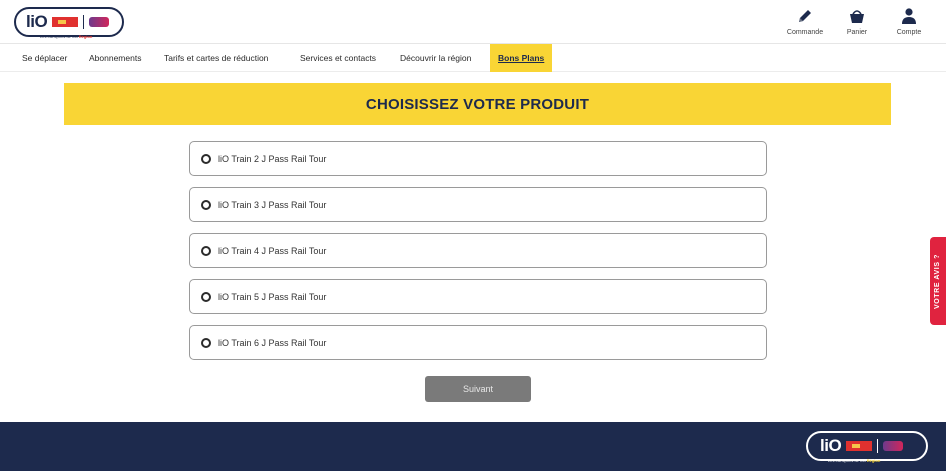 The width and height of the screenshot is (946, 471). I want to click on product-option-label: liO Train 2 J Pass Rail Tour, so click(272, 158).